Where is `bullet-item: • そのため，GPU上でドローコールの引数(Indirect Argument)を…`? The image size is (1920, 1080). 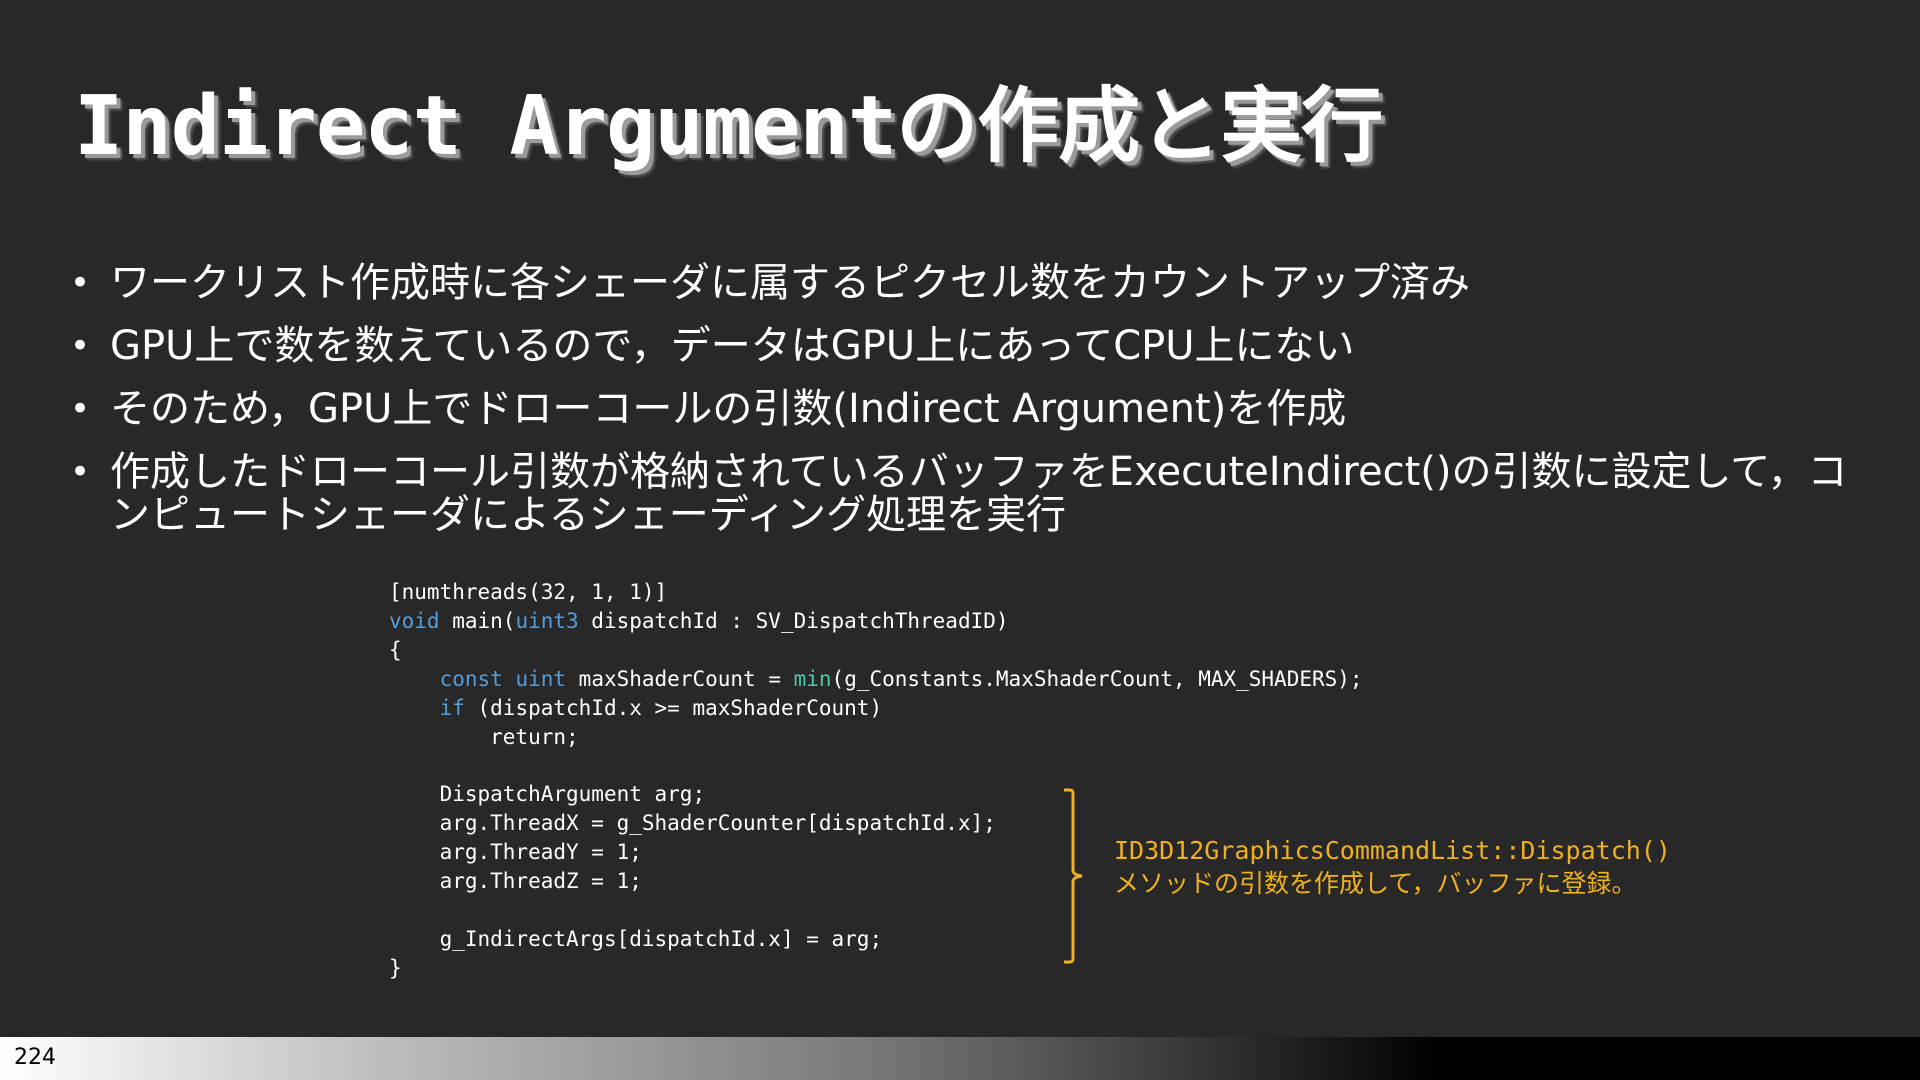 bullet-item: • そのため，GPU上でドローコールの引数(Indirect Argument)を… is located at coordinates (965, 409).